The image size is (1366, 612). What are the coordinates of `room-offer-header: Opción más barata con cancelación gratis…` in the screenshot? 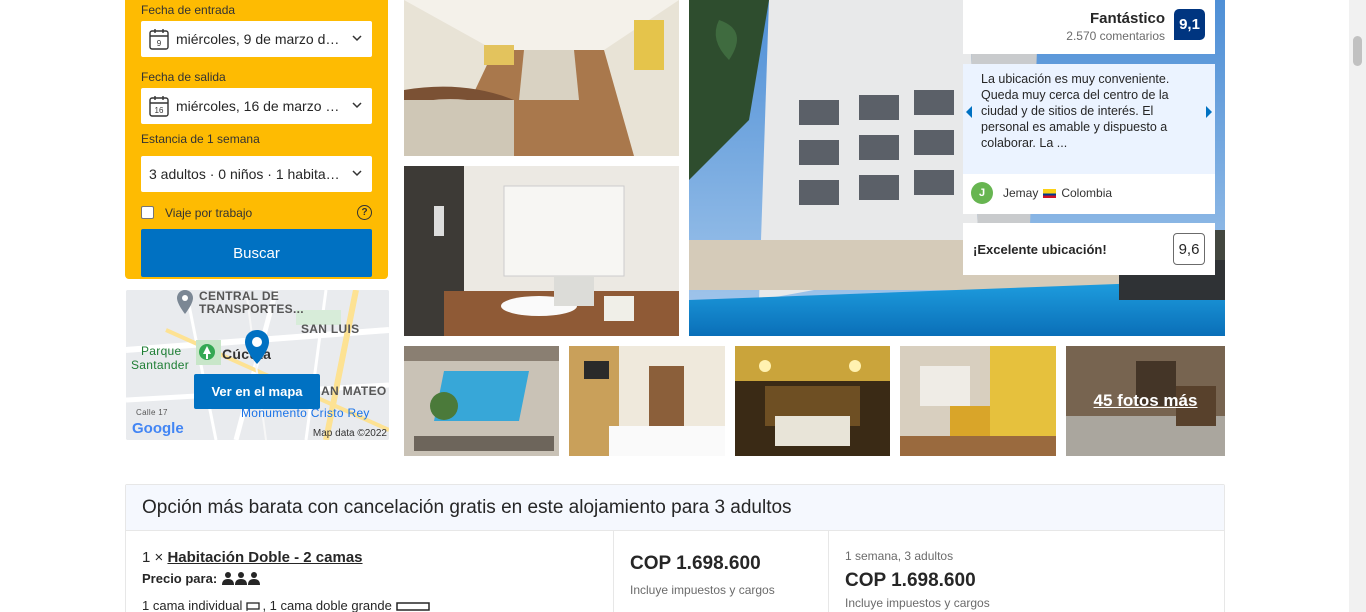 It's located at (675, 508).